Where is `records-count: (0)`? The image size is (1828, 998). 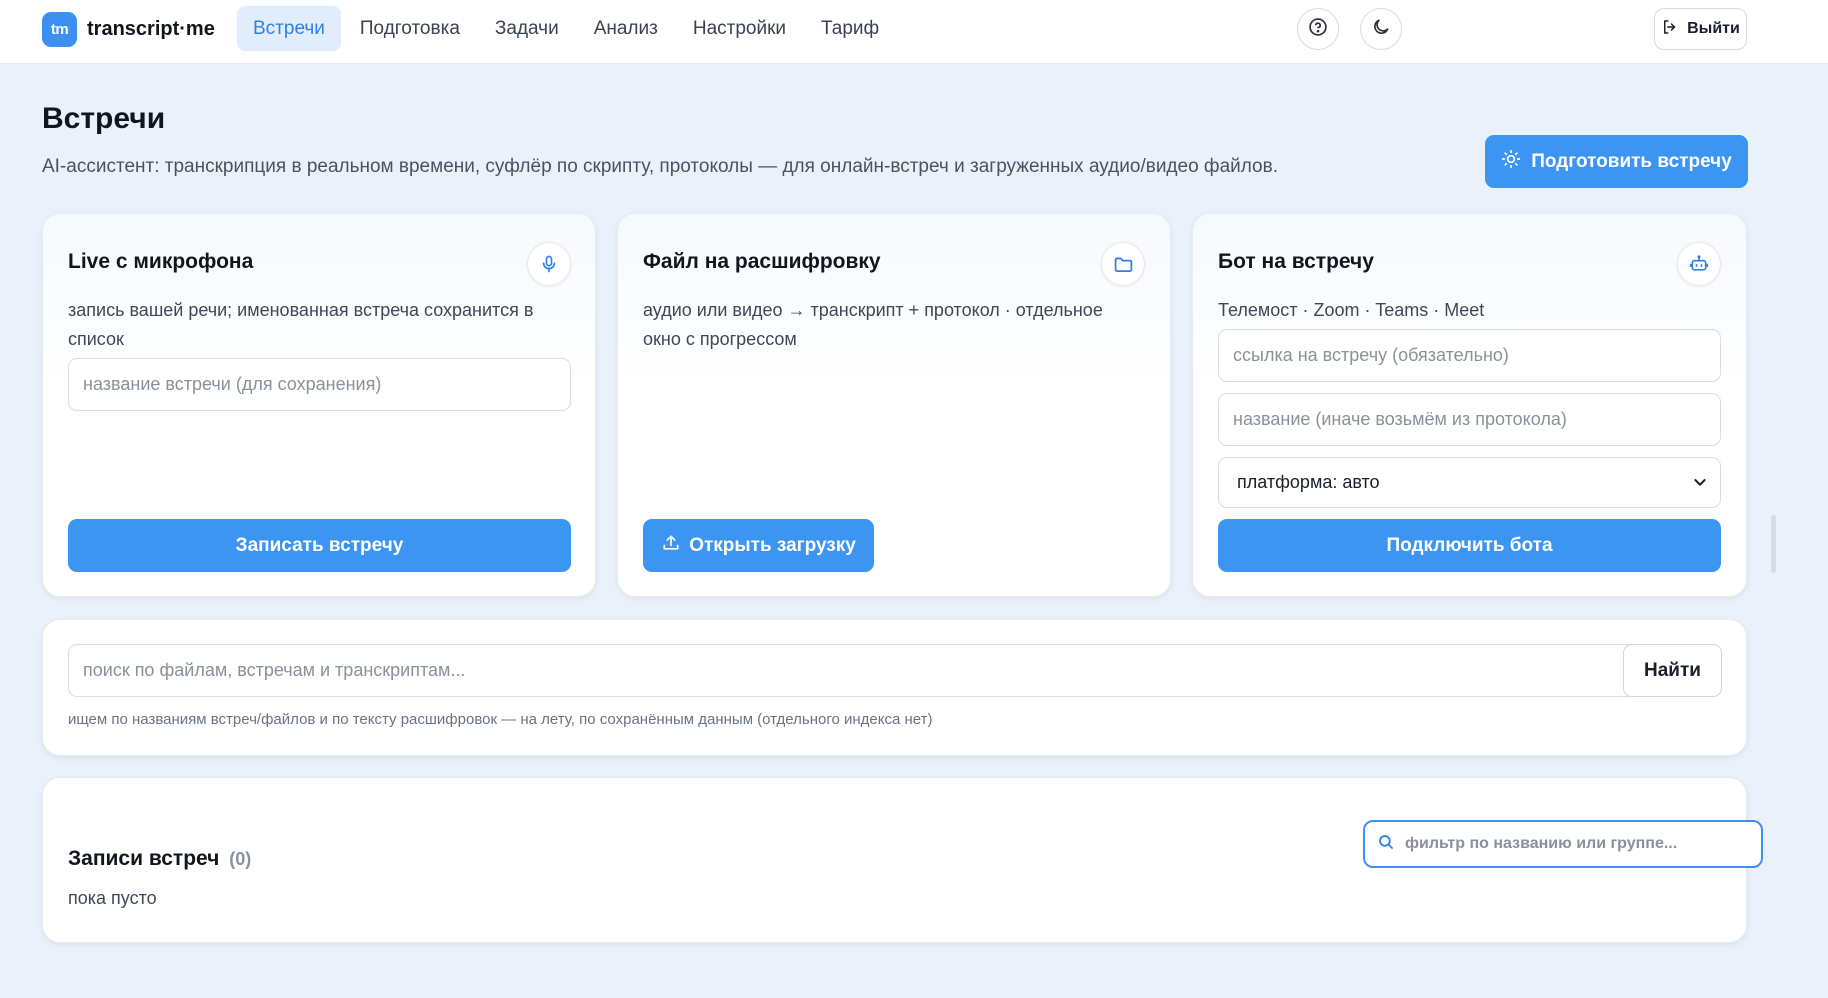
records-count: (0) is located at coordinates (240, 859).